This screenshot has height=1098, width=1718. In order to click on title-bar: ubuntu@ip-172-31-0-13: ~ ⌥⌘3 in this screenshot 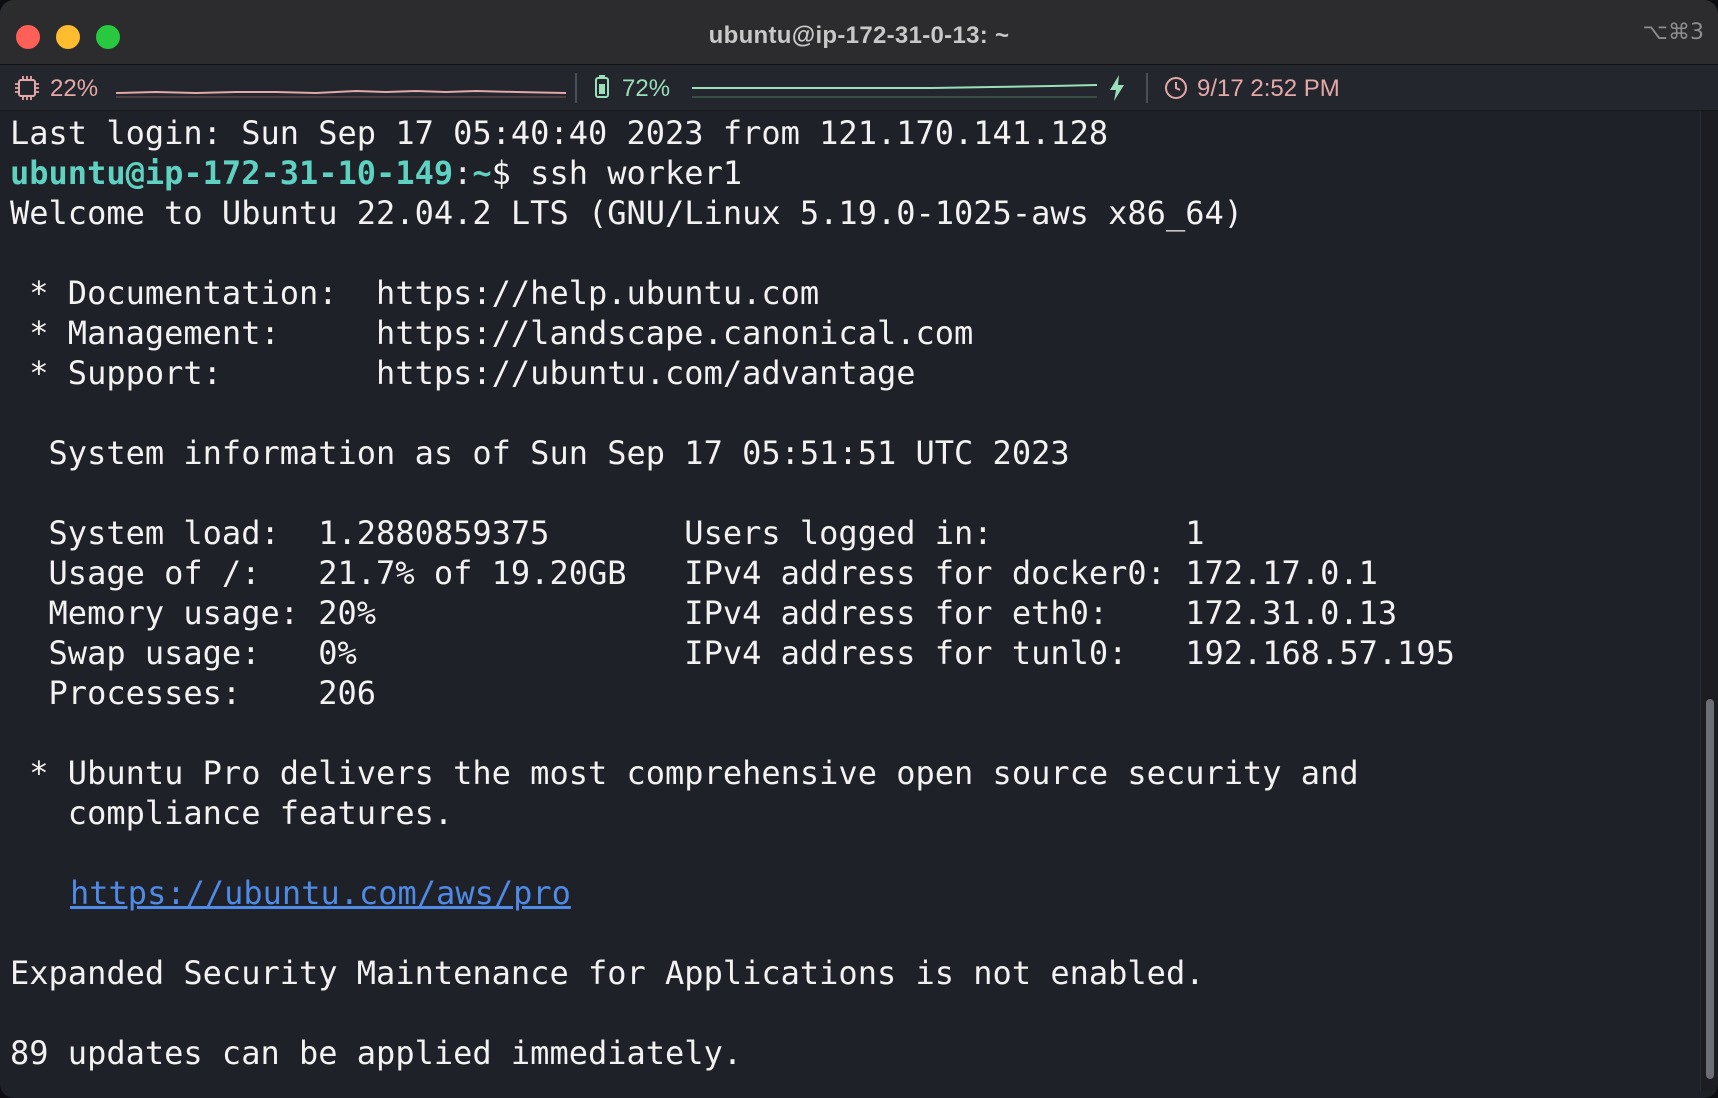, I will do `click(859, 32)`.